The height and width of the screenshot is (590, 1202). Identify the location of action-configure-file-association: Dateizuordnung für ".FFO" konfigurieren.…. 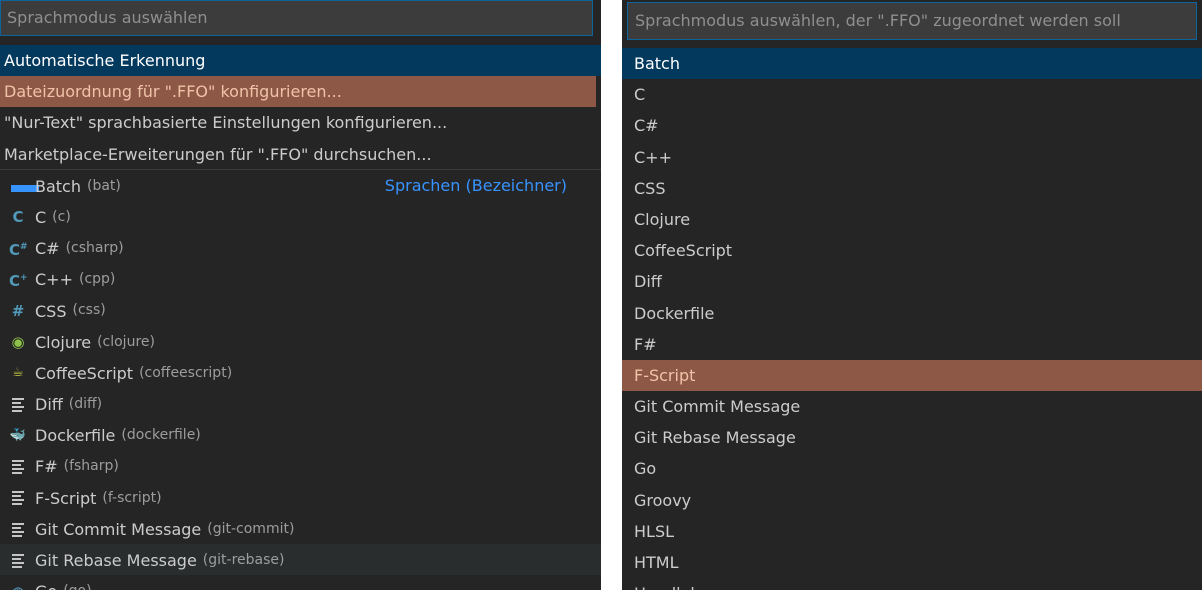
(298, 92).